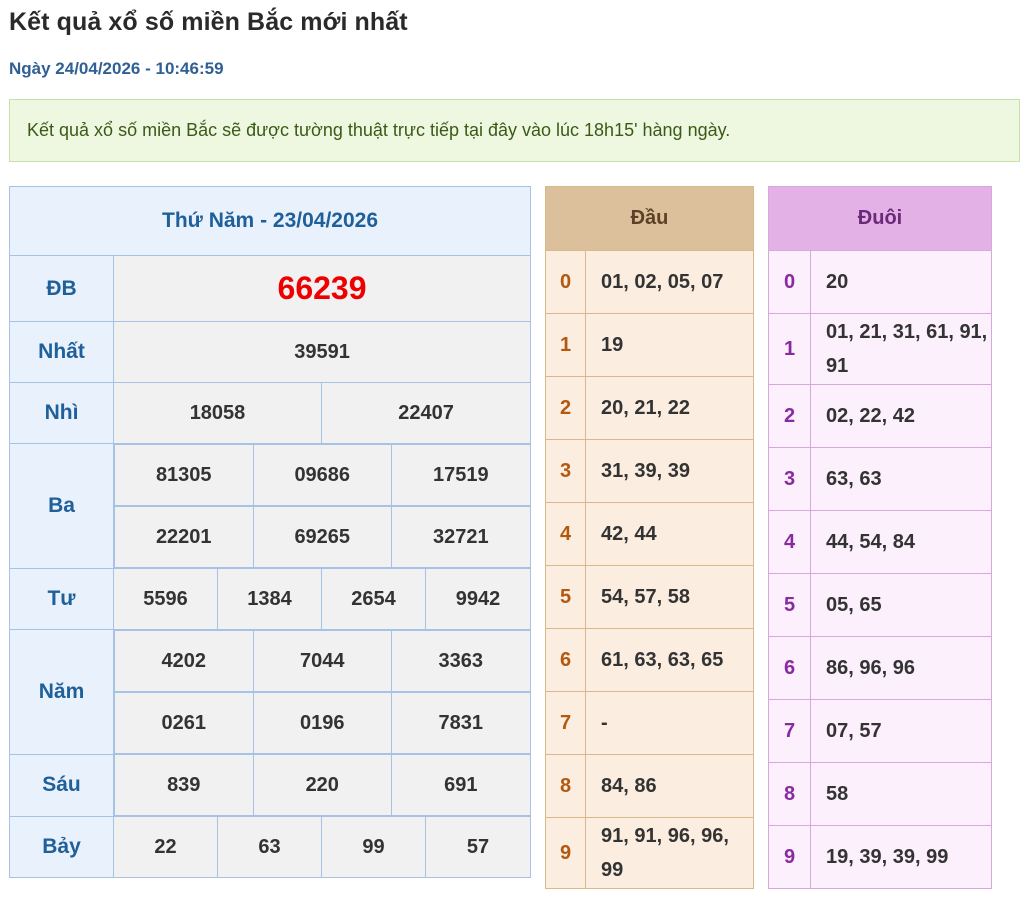  I want to click on prize-number: 17519, so click(461, 475).